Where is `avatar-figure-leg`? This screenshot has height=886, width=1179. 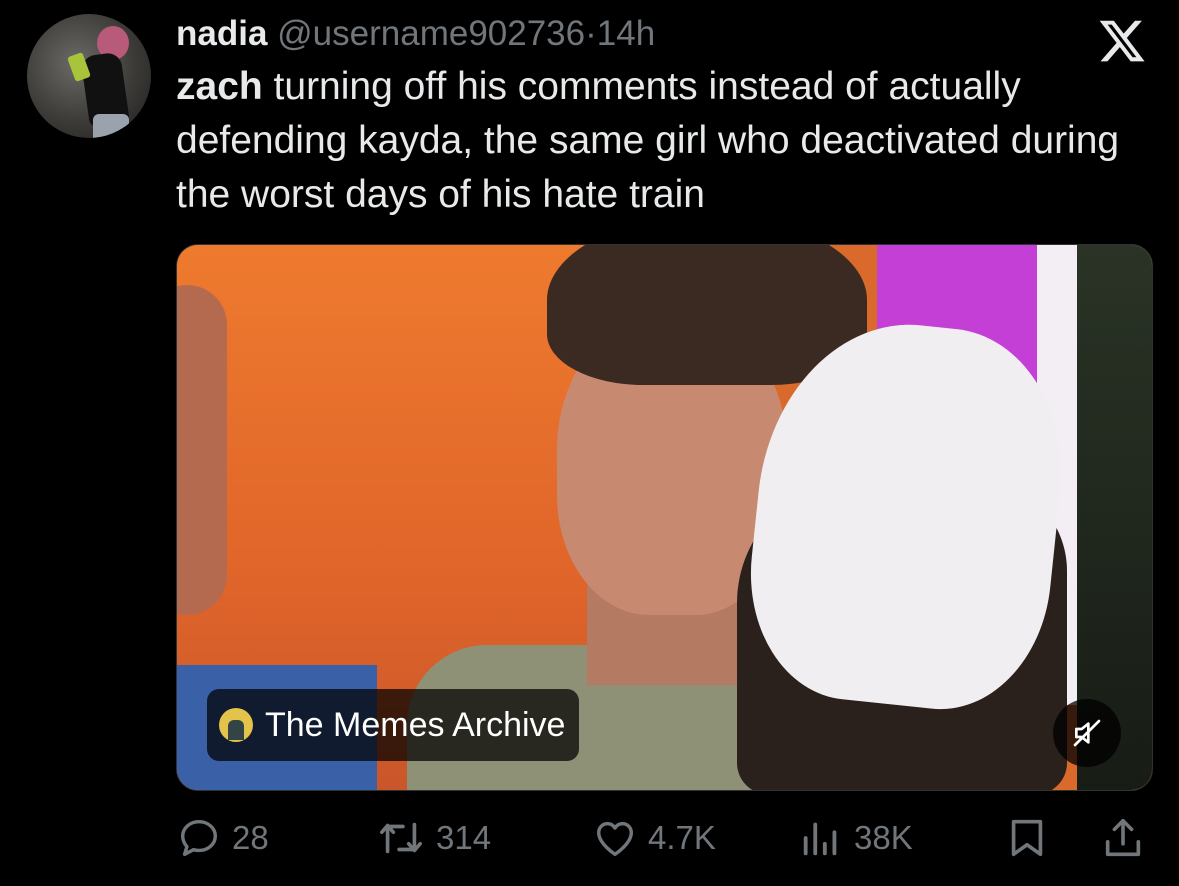 avatar-figure-leg is located at coordinates (111, 126).